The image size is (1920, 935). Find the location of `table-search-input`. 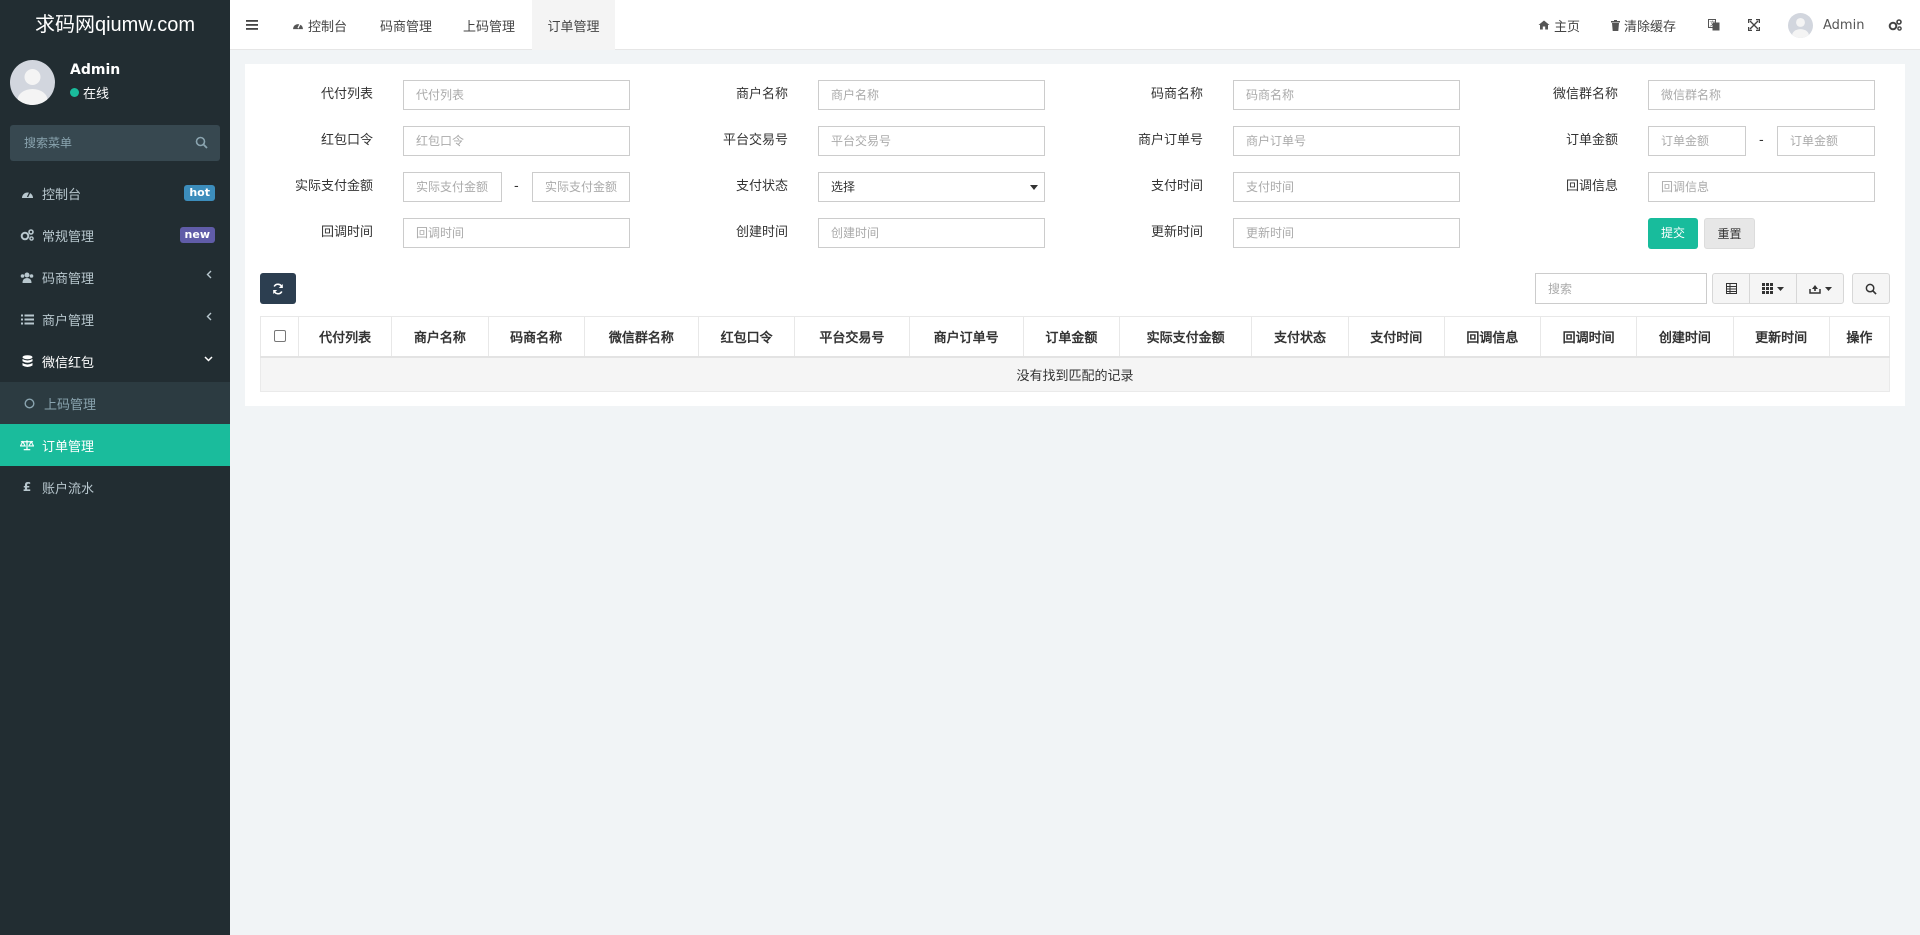

table-search-input is located at coordinates (1621, 288).